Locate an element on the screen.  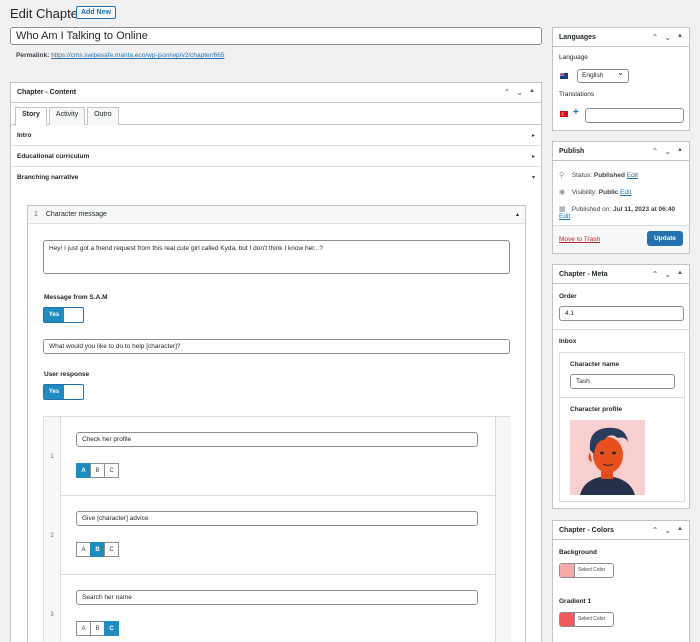
section-branching-narrative: Branching narrative ▾ is located at coordinates (276, 177).